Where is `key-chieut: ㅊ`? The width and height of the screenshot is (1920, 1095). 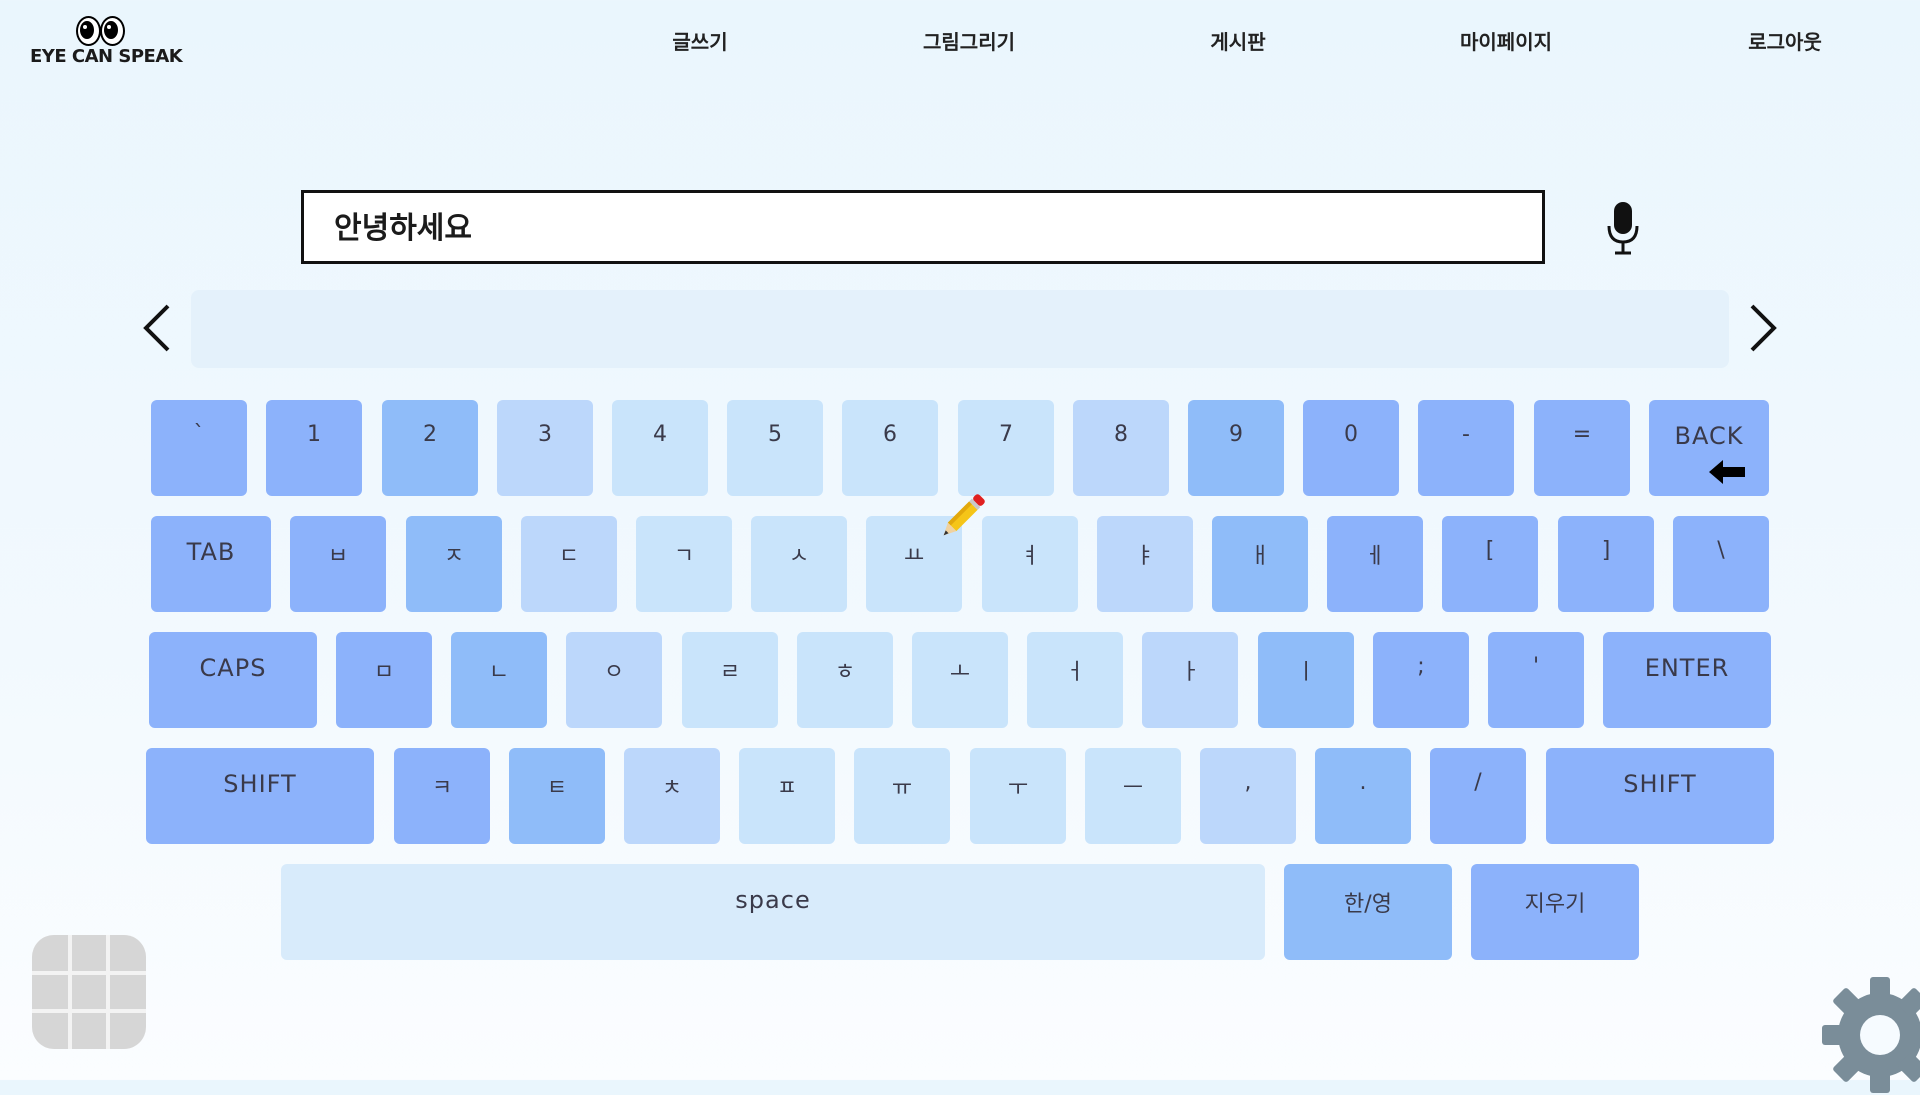
key-chieut: ㅊ is located at coordinates (672, 796).